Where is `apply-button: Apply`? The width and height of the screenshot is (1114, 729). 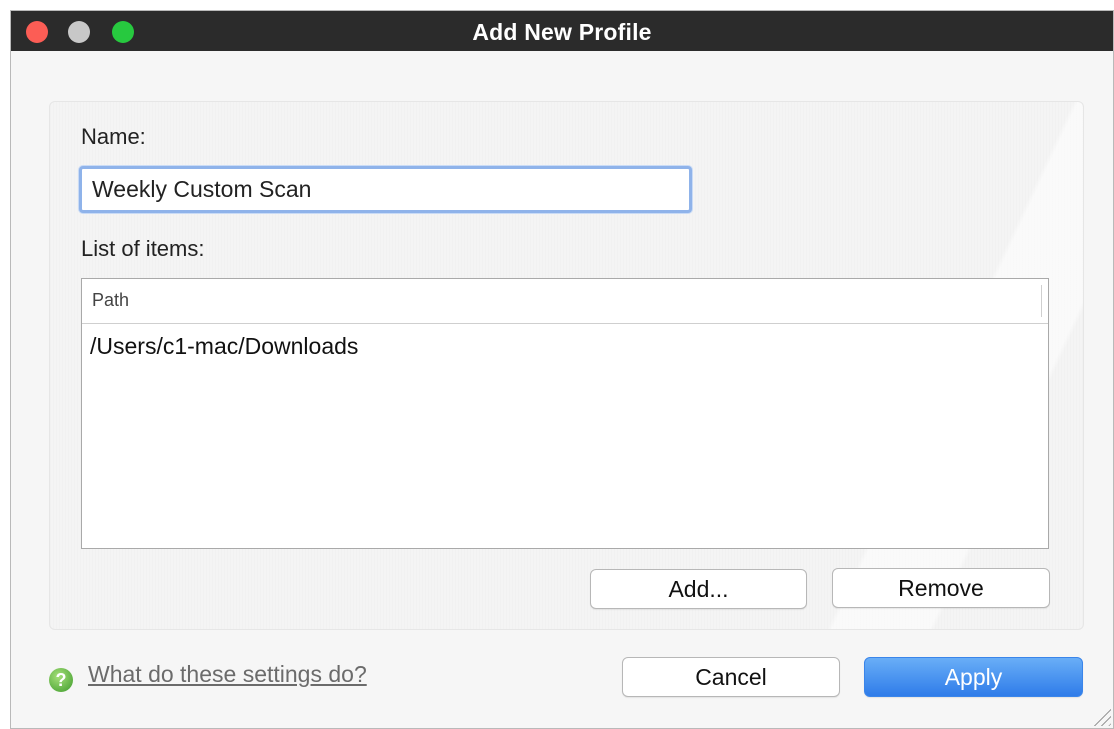
apply-button: Apply is located at coordinates (973, 677).